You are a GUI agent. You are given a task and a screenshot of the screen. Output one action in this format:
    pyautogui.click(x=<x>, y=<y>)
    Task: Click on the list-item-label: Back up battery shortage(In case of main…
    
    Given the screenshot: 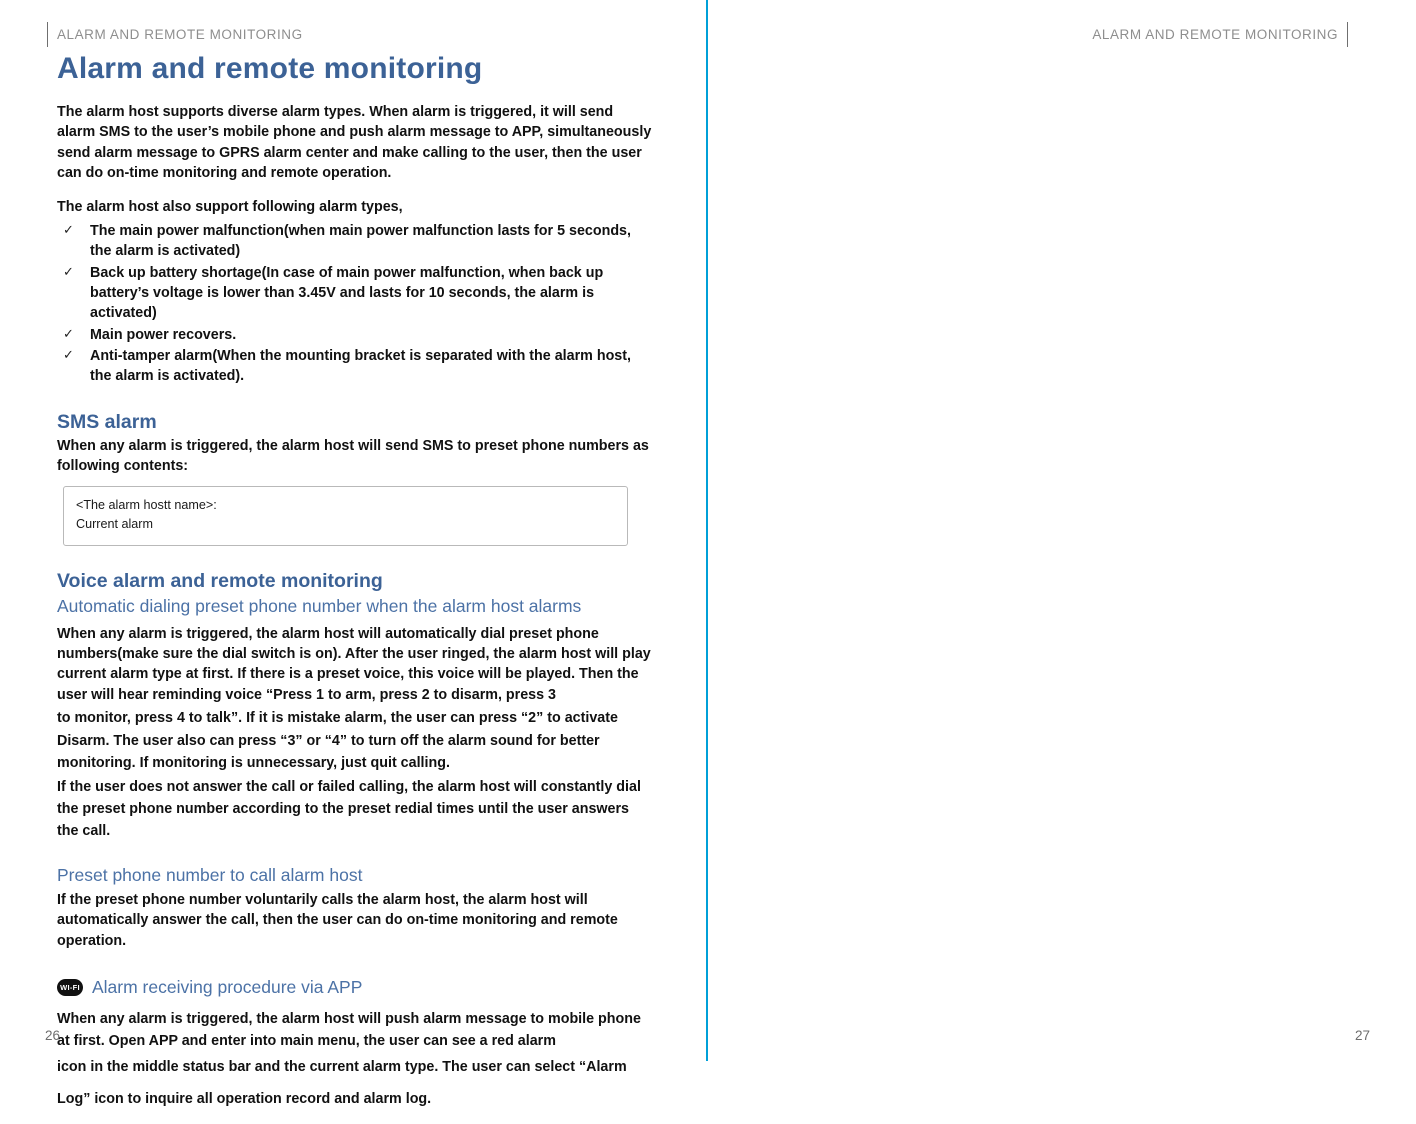 What is the action you would take?
    pyautogui.click(x=347, y=293)
    